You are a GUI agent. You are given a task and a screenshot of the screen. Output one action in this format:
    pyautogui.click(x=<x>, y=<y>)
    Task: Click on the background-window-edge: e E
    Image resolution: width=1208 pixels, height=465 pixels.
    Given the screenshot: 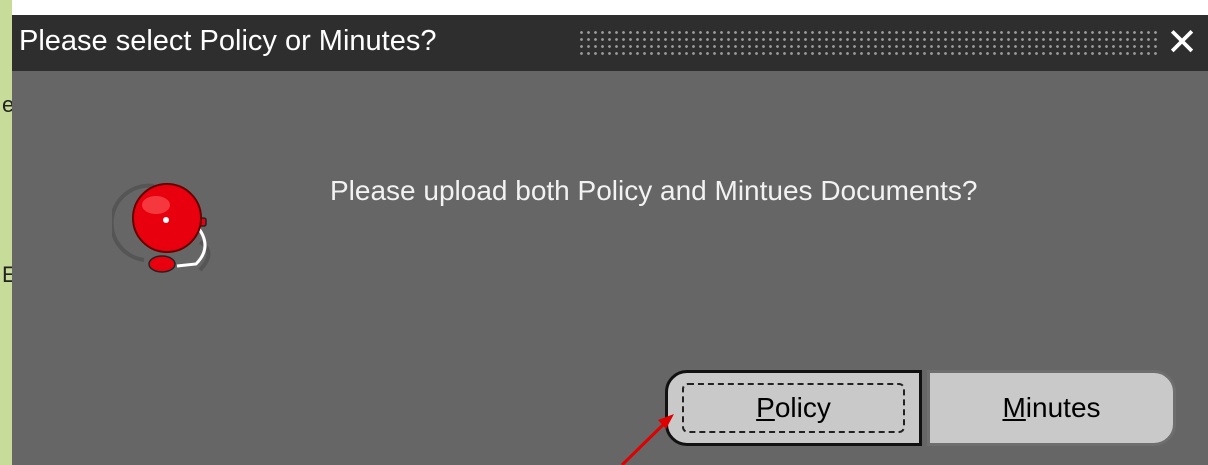 What is the action you would take?
    pyautogui.click(x=8, y=232)
    